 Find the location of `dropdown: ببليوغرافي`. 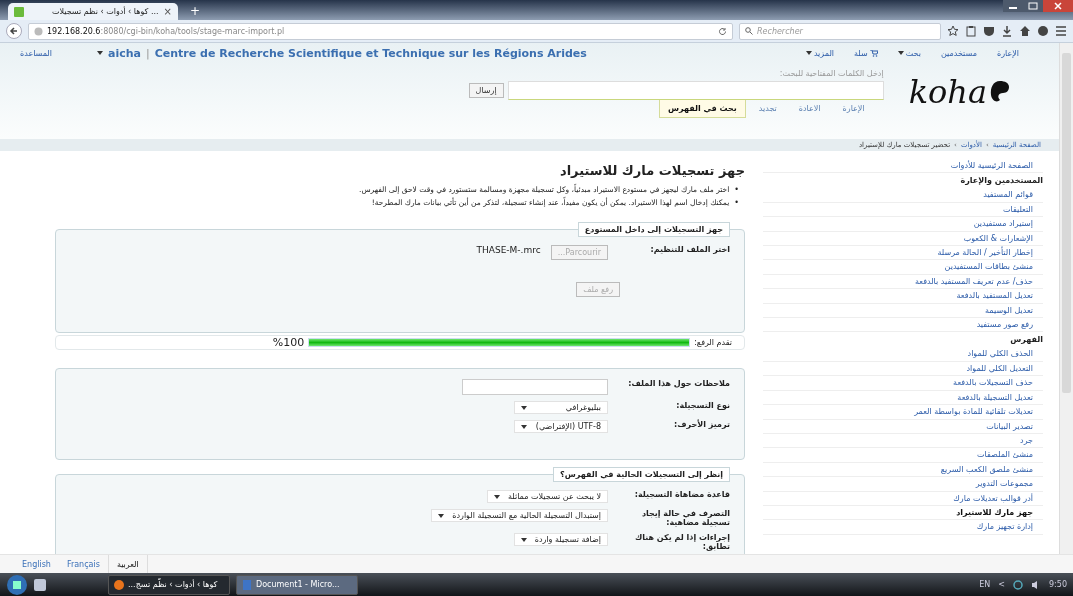

dropdown: ببليوغرافي is located at coordinates (561, 407).